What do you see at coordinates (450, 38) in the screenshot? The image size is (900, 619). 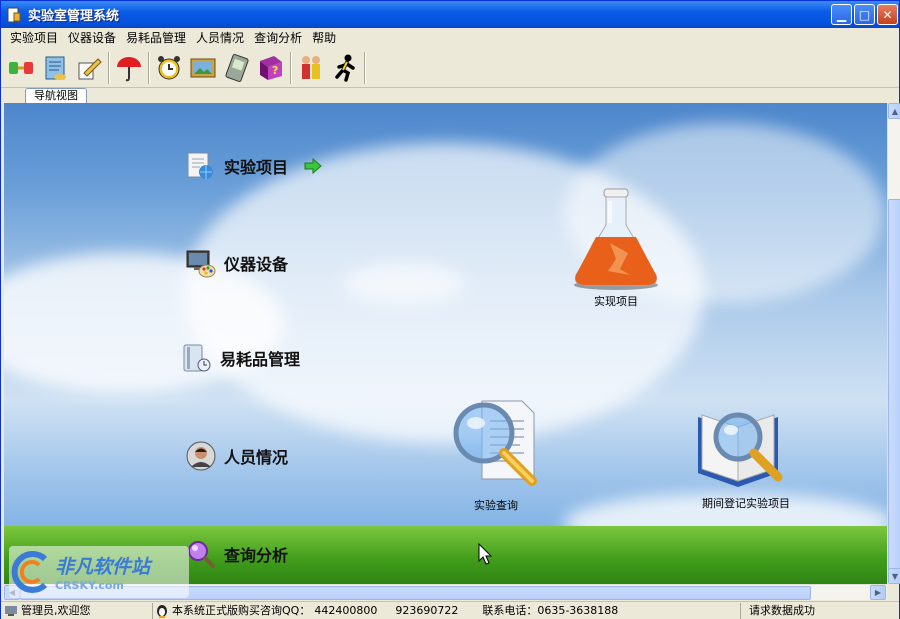 I see `menu-bar: 实验项目 仪器设备 易耗品管理 人员情况 查询分析 帮助` at bounding box center [450, 38].